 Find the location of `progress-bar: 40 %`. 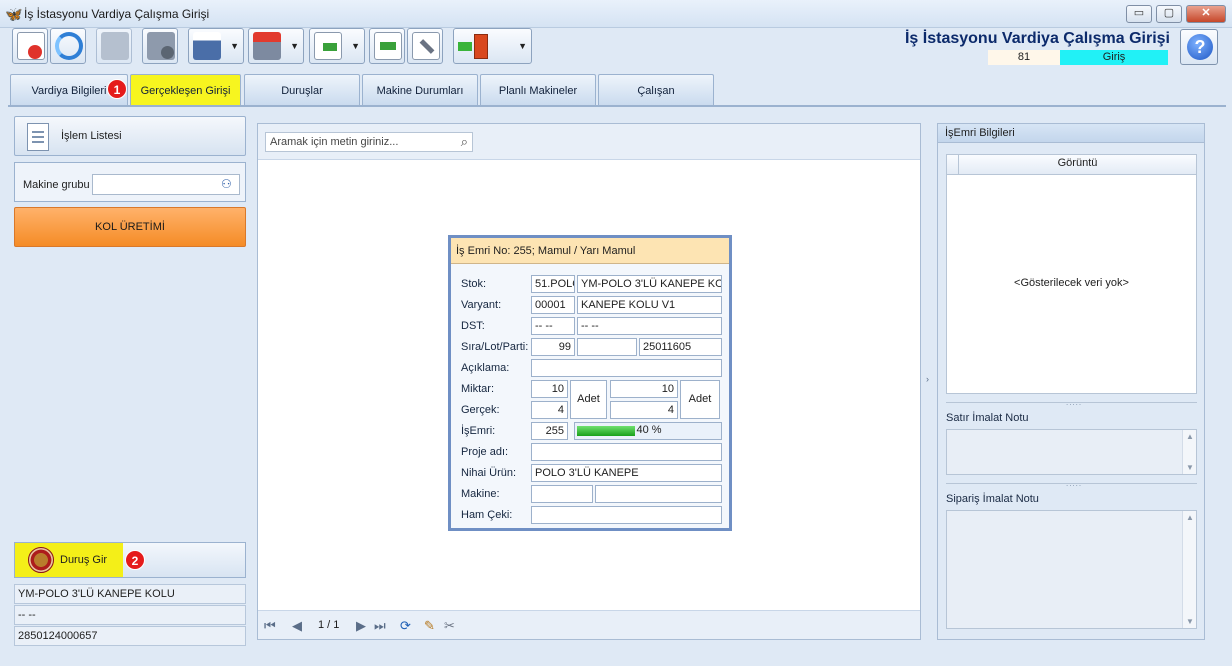

progress-bar: 40 % is located at coordinates (648, 431).